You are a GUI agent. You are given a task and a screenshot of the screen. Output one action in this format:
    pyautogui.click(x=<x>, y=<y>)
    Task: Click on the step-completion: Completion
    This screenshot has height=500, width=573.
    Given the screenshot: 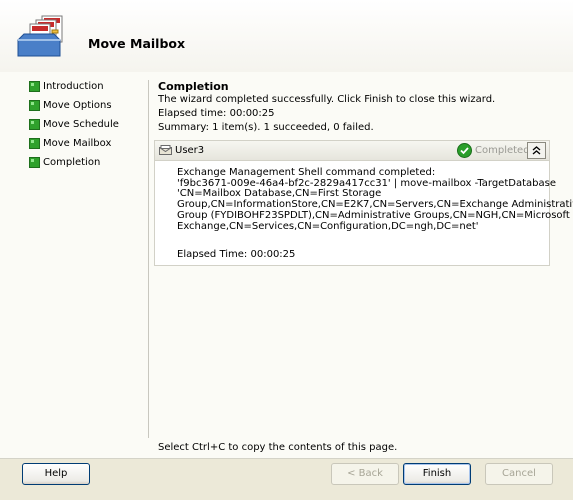 What is the action you would take?
    pyautogui.click(x=85, y=166)
    